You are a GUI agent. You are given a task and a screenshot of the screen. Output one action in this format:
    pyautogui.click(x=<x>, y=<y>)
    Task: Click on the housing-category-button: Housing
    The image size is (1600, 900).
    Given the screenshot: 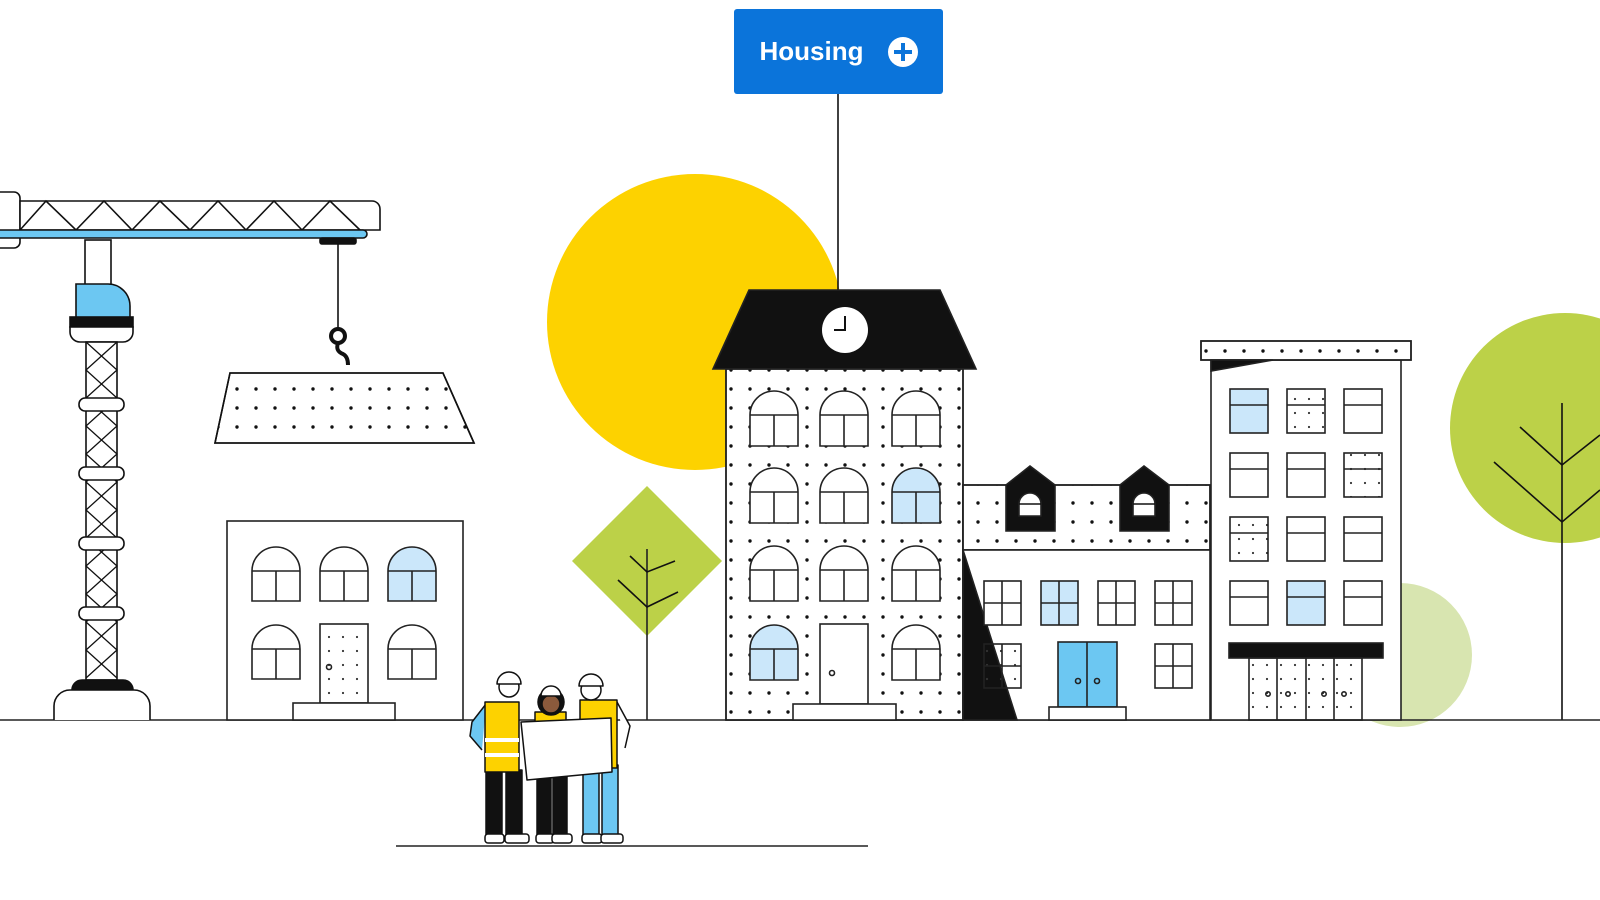 What is the action you would take?
    pyautogui.click(x=838, y=51)
    